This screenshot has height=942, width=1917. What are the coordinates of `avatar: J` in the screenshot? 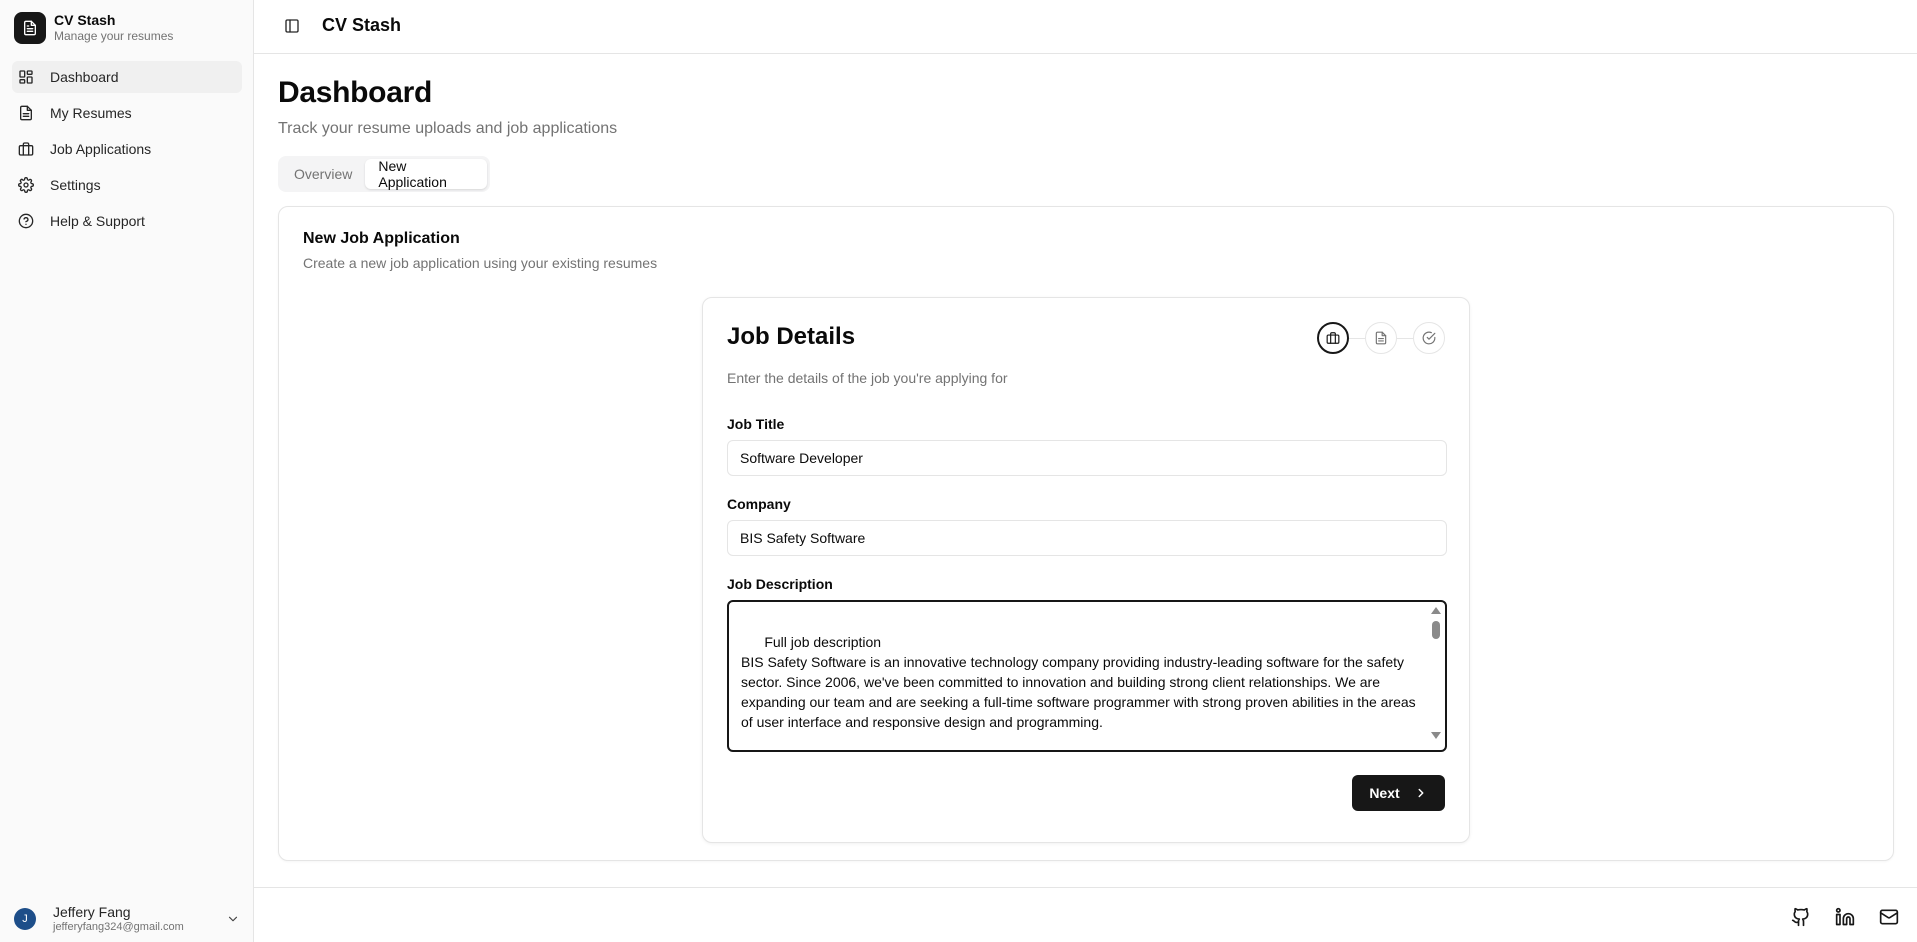 It's located at (25, 919).